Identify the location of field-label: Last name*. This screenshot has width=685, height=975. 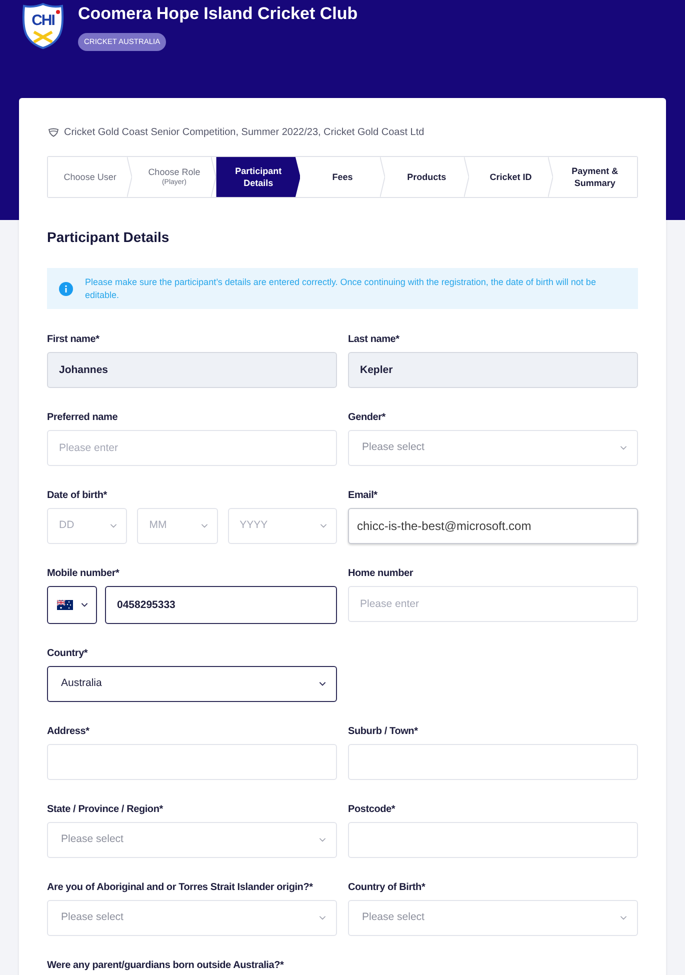
(374, 340).